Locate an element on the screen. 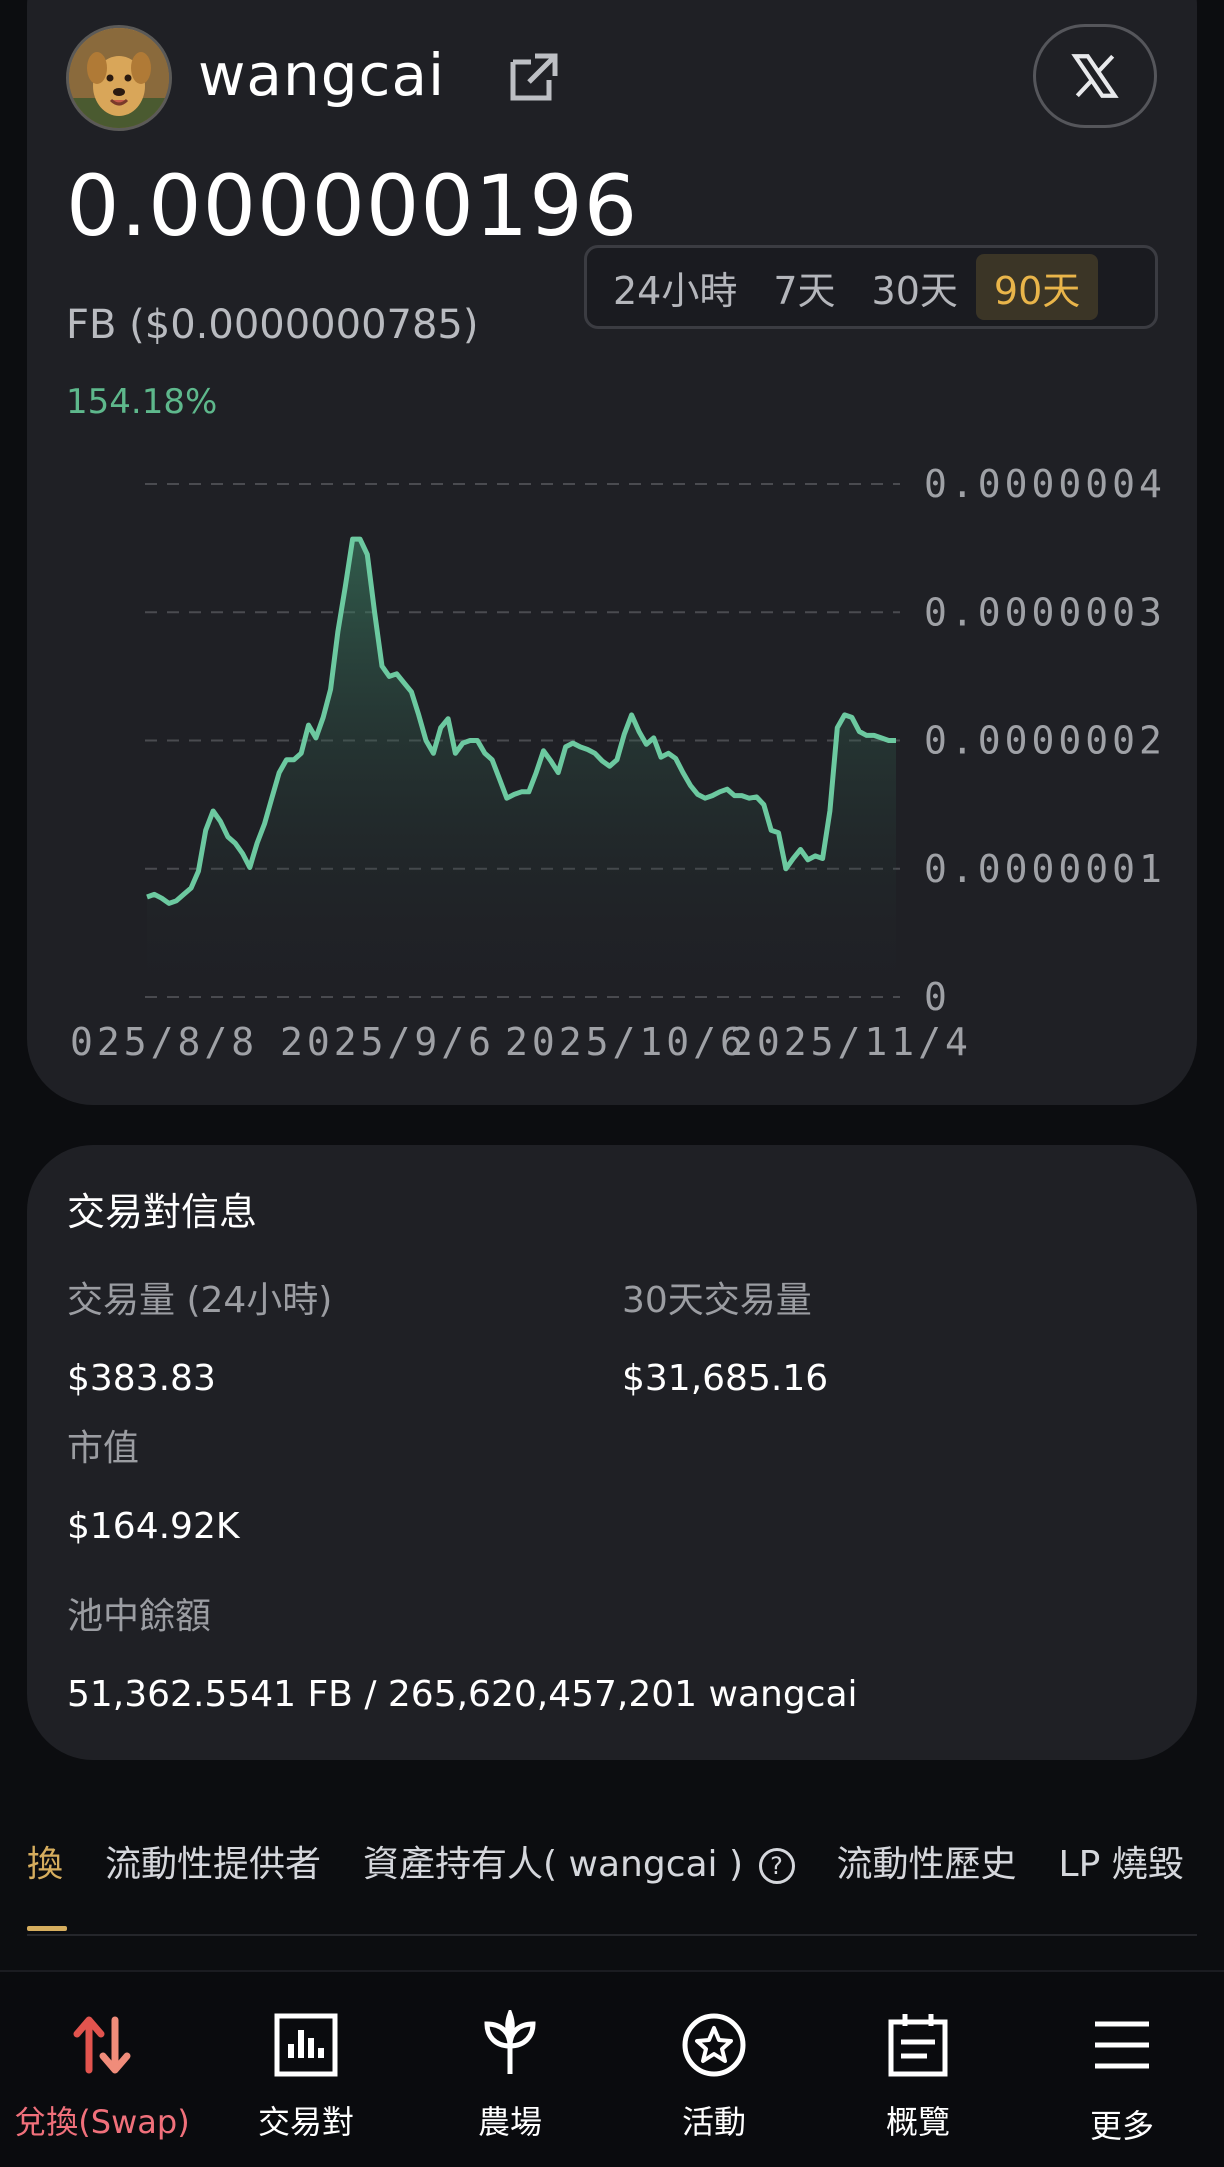 The width and height of the screenshot is (1224, 2167). nav-more-label: 更多 is located at coordinates (1121, 2126).